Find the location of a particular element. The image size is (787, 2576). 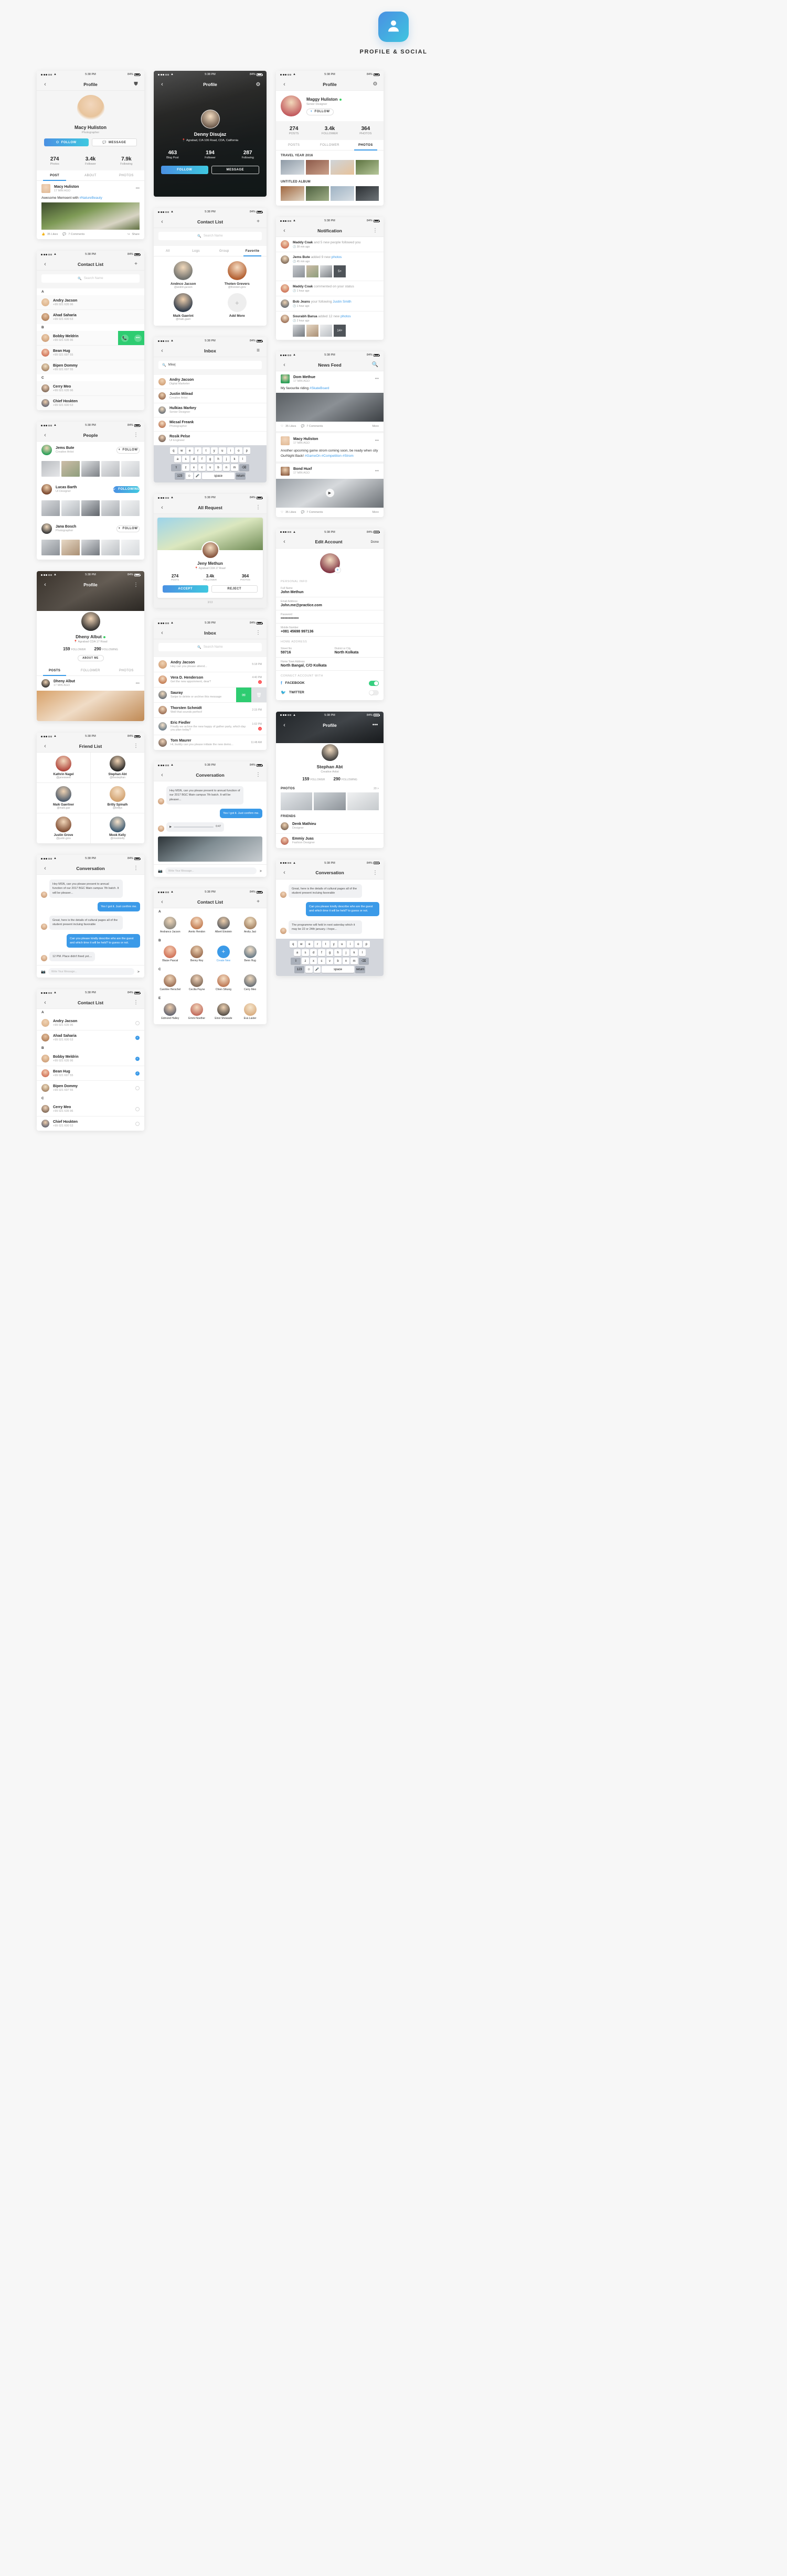

tab-favorite: Favorite is located at coordinates (252, 251).